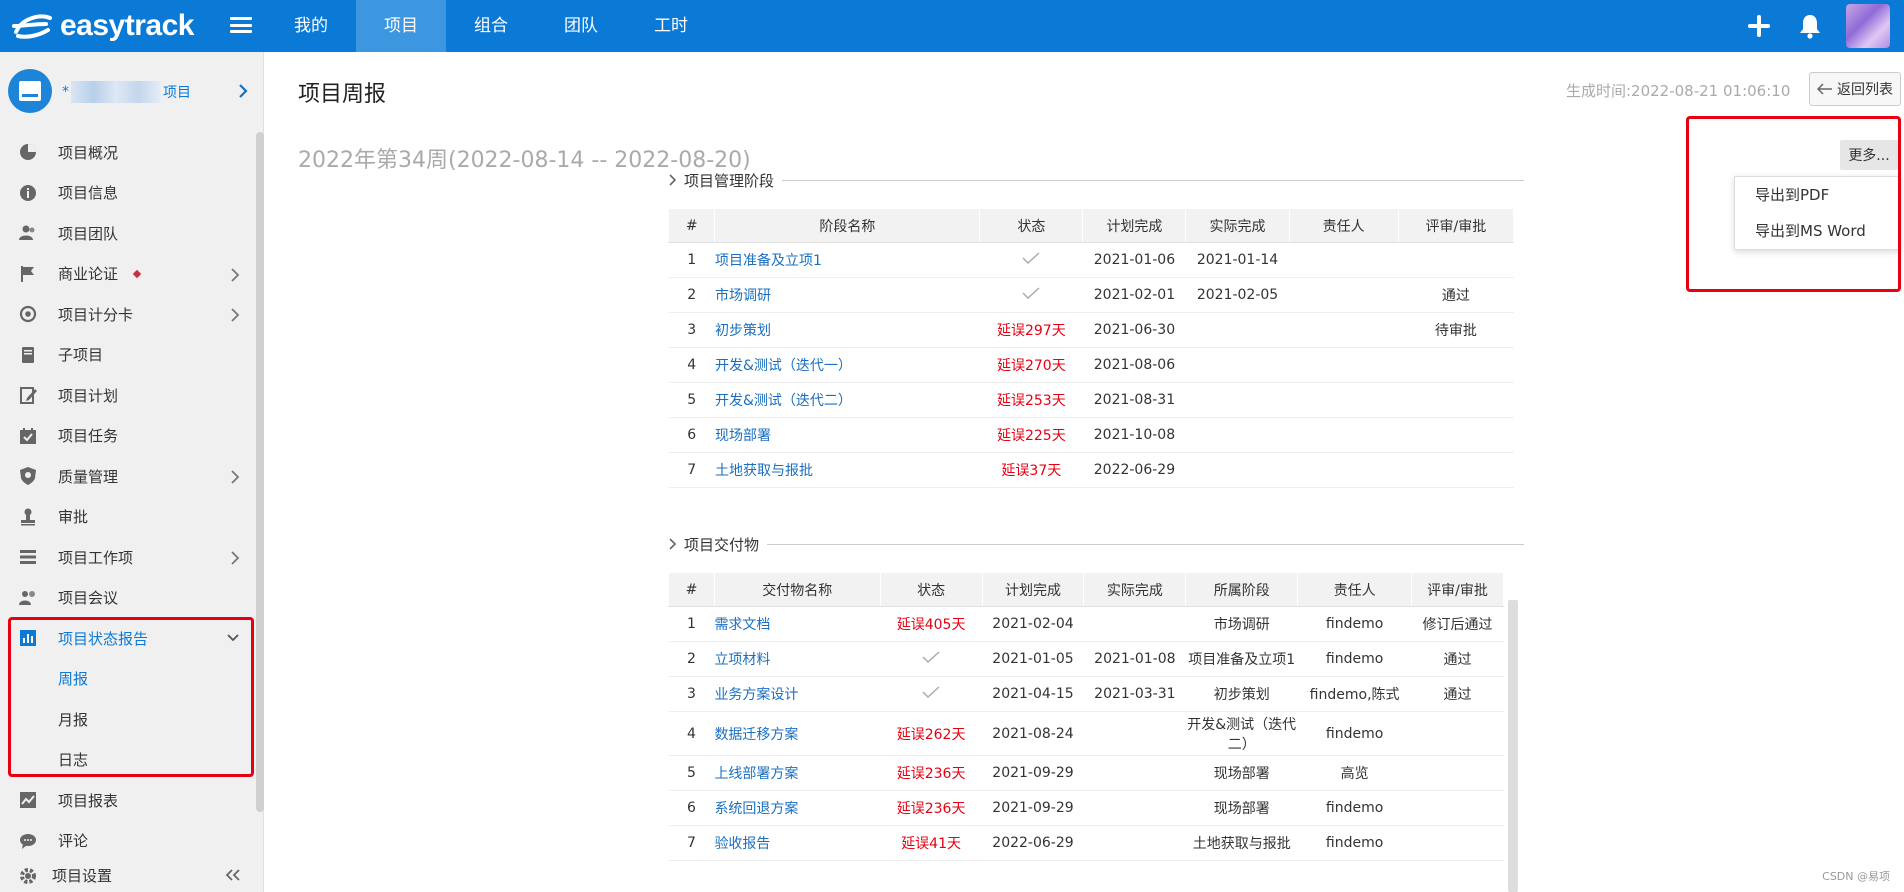 The image size is (1904, 892). Describe the element at coordinates (671, 26) in the screenshot. I see `nav-item-timesheet: 工时` at that location.